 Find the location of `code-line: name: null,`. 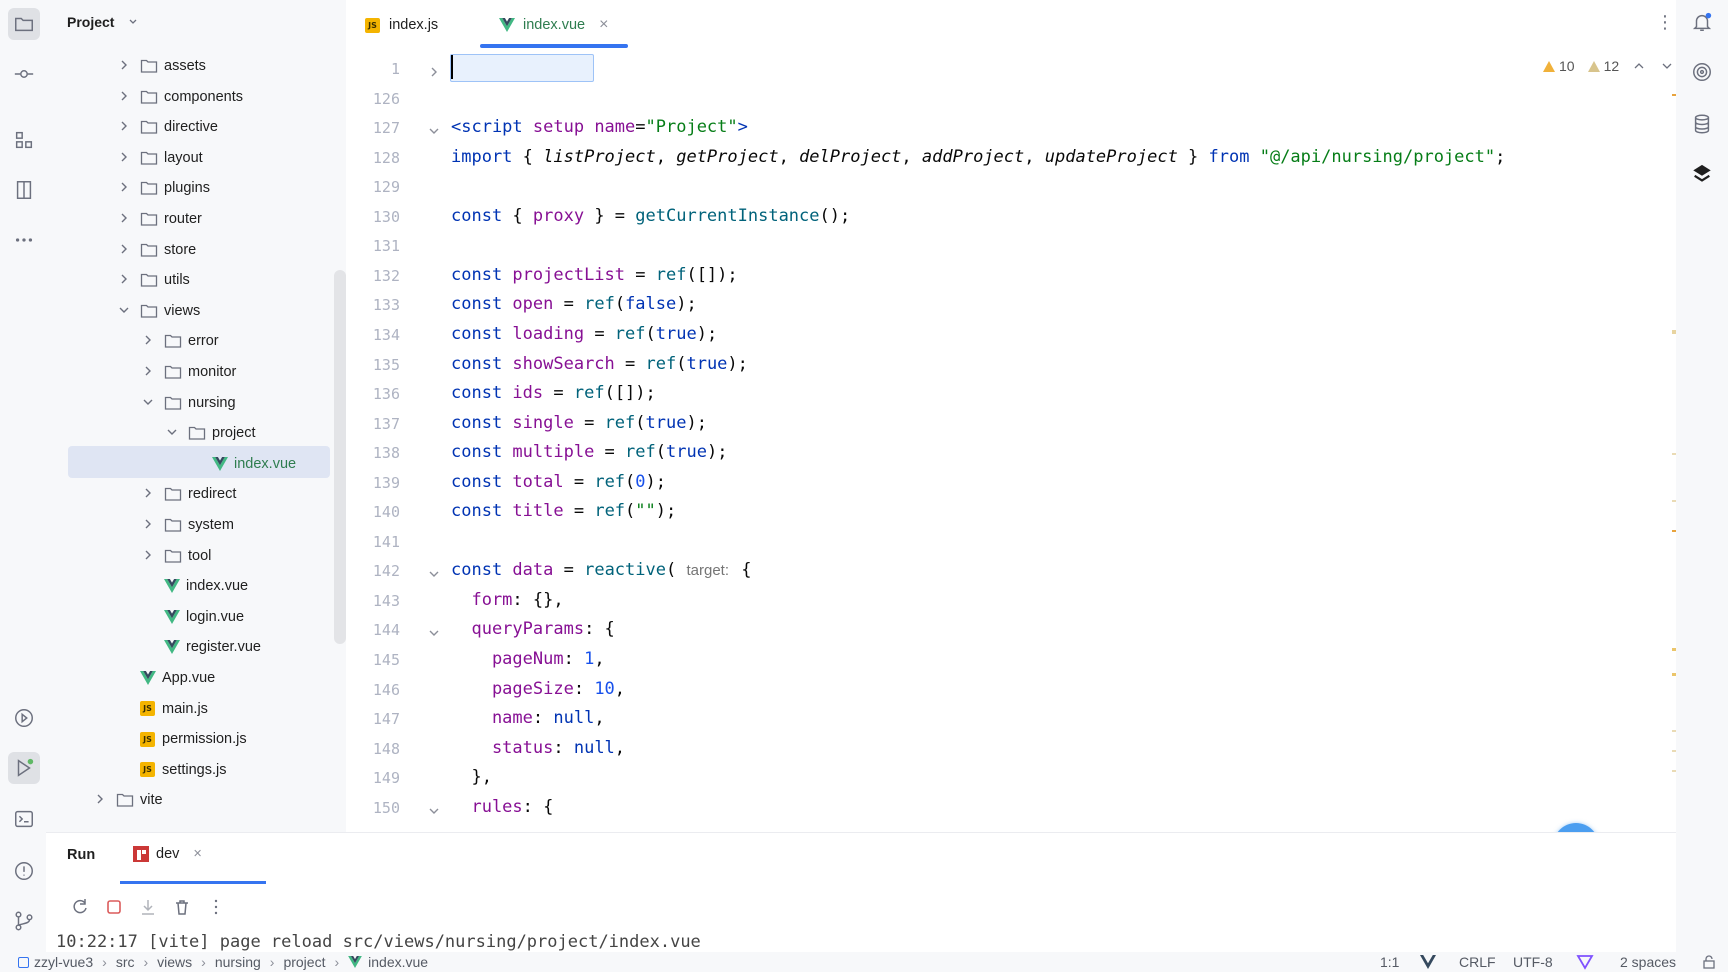

code-line: name: null, is located at coordinates (528, 718).